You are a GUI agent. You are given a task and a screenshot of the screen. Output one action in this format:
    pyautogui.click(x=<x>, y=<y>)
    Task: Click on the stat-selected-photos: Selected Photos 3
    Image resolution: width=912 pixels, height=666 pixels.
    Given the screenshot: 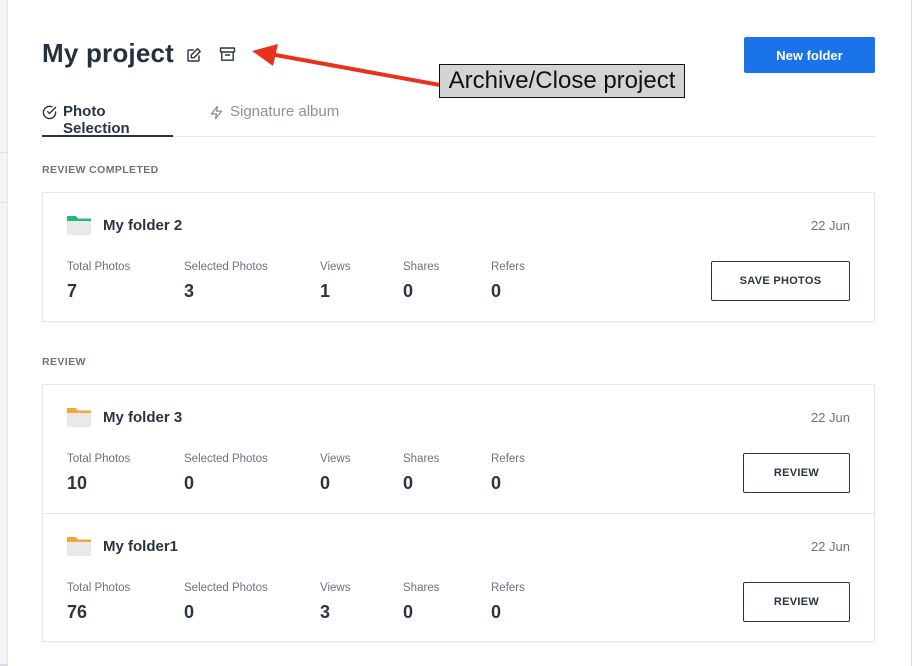 What is the action you would take?
    pyautogui.click(x=226, y=281)
    